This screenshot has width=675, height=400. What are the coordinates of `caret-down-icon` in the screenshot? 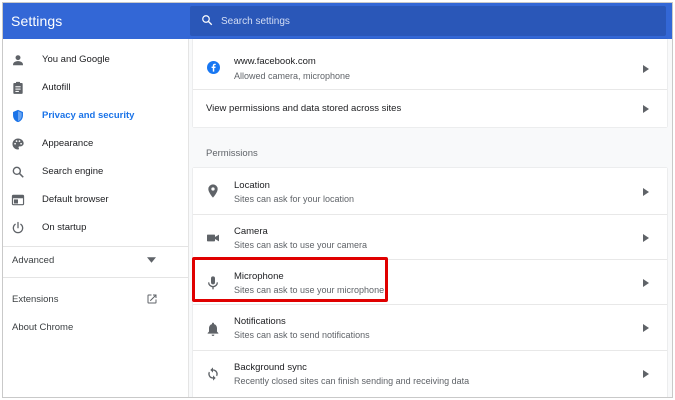 It's located at (151, 260).